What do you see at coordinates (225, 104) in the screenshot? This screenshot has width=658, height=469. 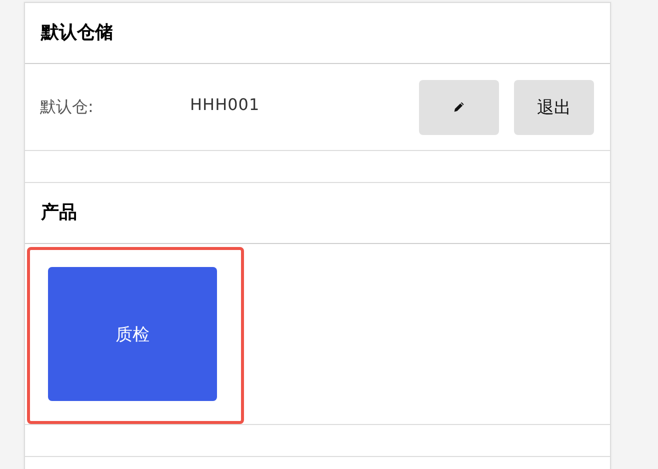 I see `field-value: HHH001` at bounding box center [225, 104].